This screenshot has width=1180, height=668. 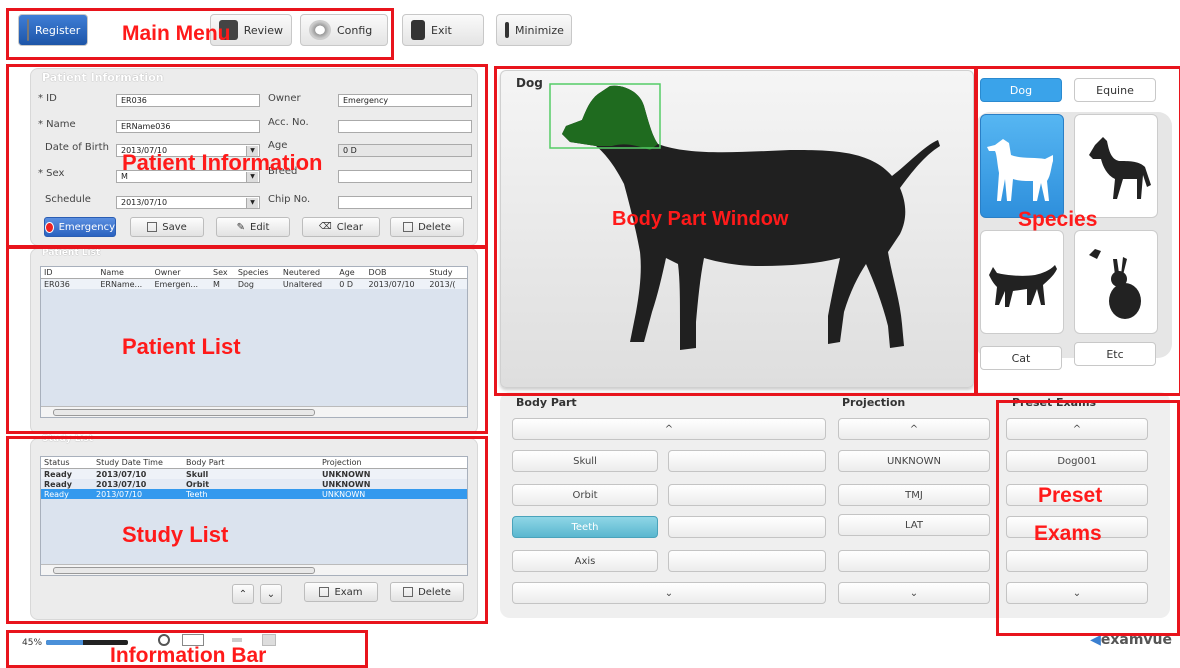 I want to click on information-bar-annotation: Information Bar, so click(x=188, y=655).